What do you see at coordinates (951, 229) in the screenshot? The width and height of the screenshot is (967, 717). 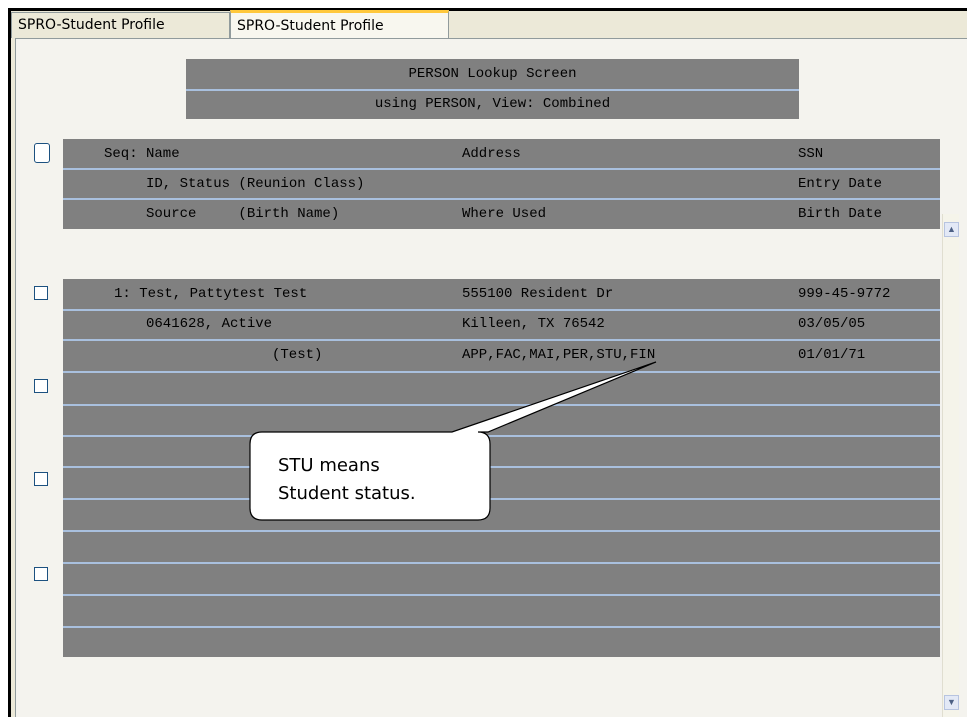 I see `scroll-up-icon: ▲` at bounding box center [951, 229].